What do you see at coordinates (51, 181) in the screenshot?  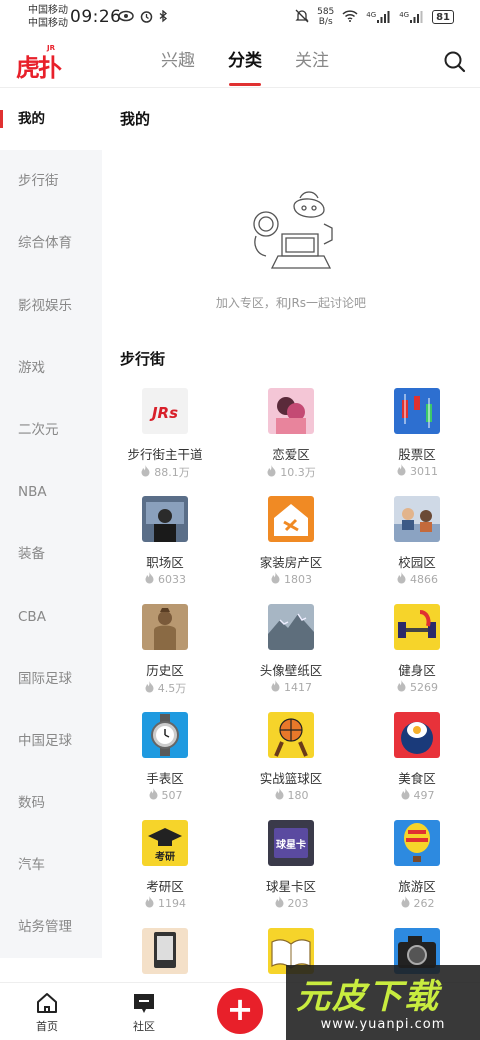 I see `sidebar-item-bxj: 步行街` at bounding box center [51, 181].